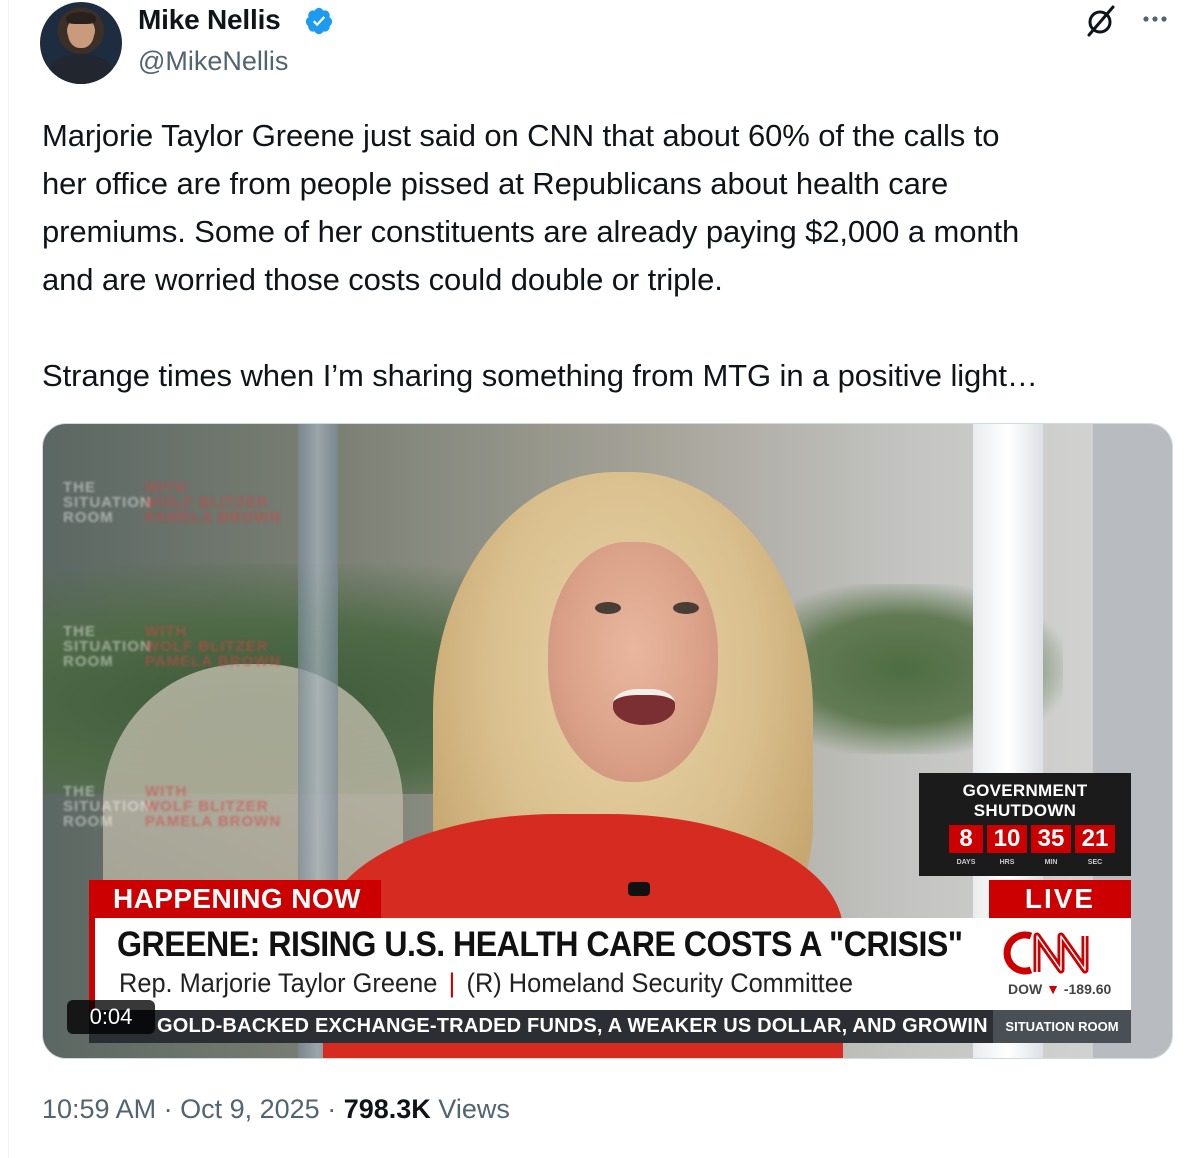 The height and width of the screenshot is (1158, 1204). What do you see at coordinates (213, 61) in the screenshot?
I see `author-handle: @MikeNellis` at bounding box center [213, 61].